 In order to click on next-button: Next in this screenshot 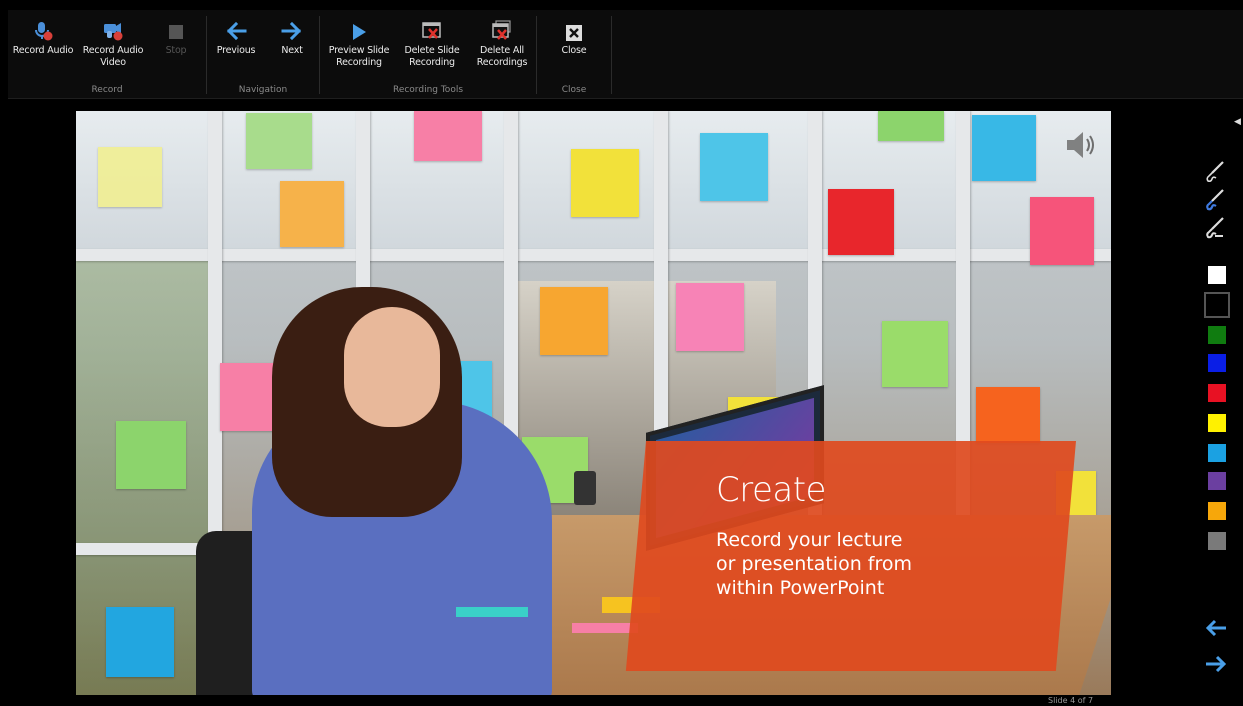, I will do `click(292, 38)`.